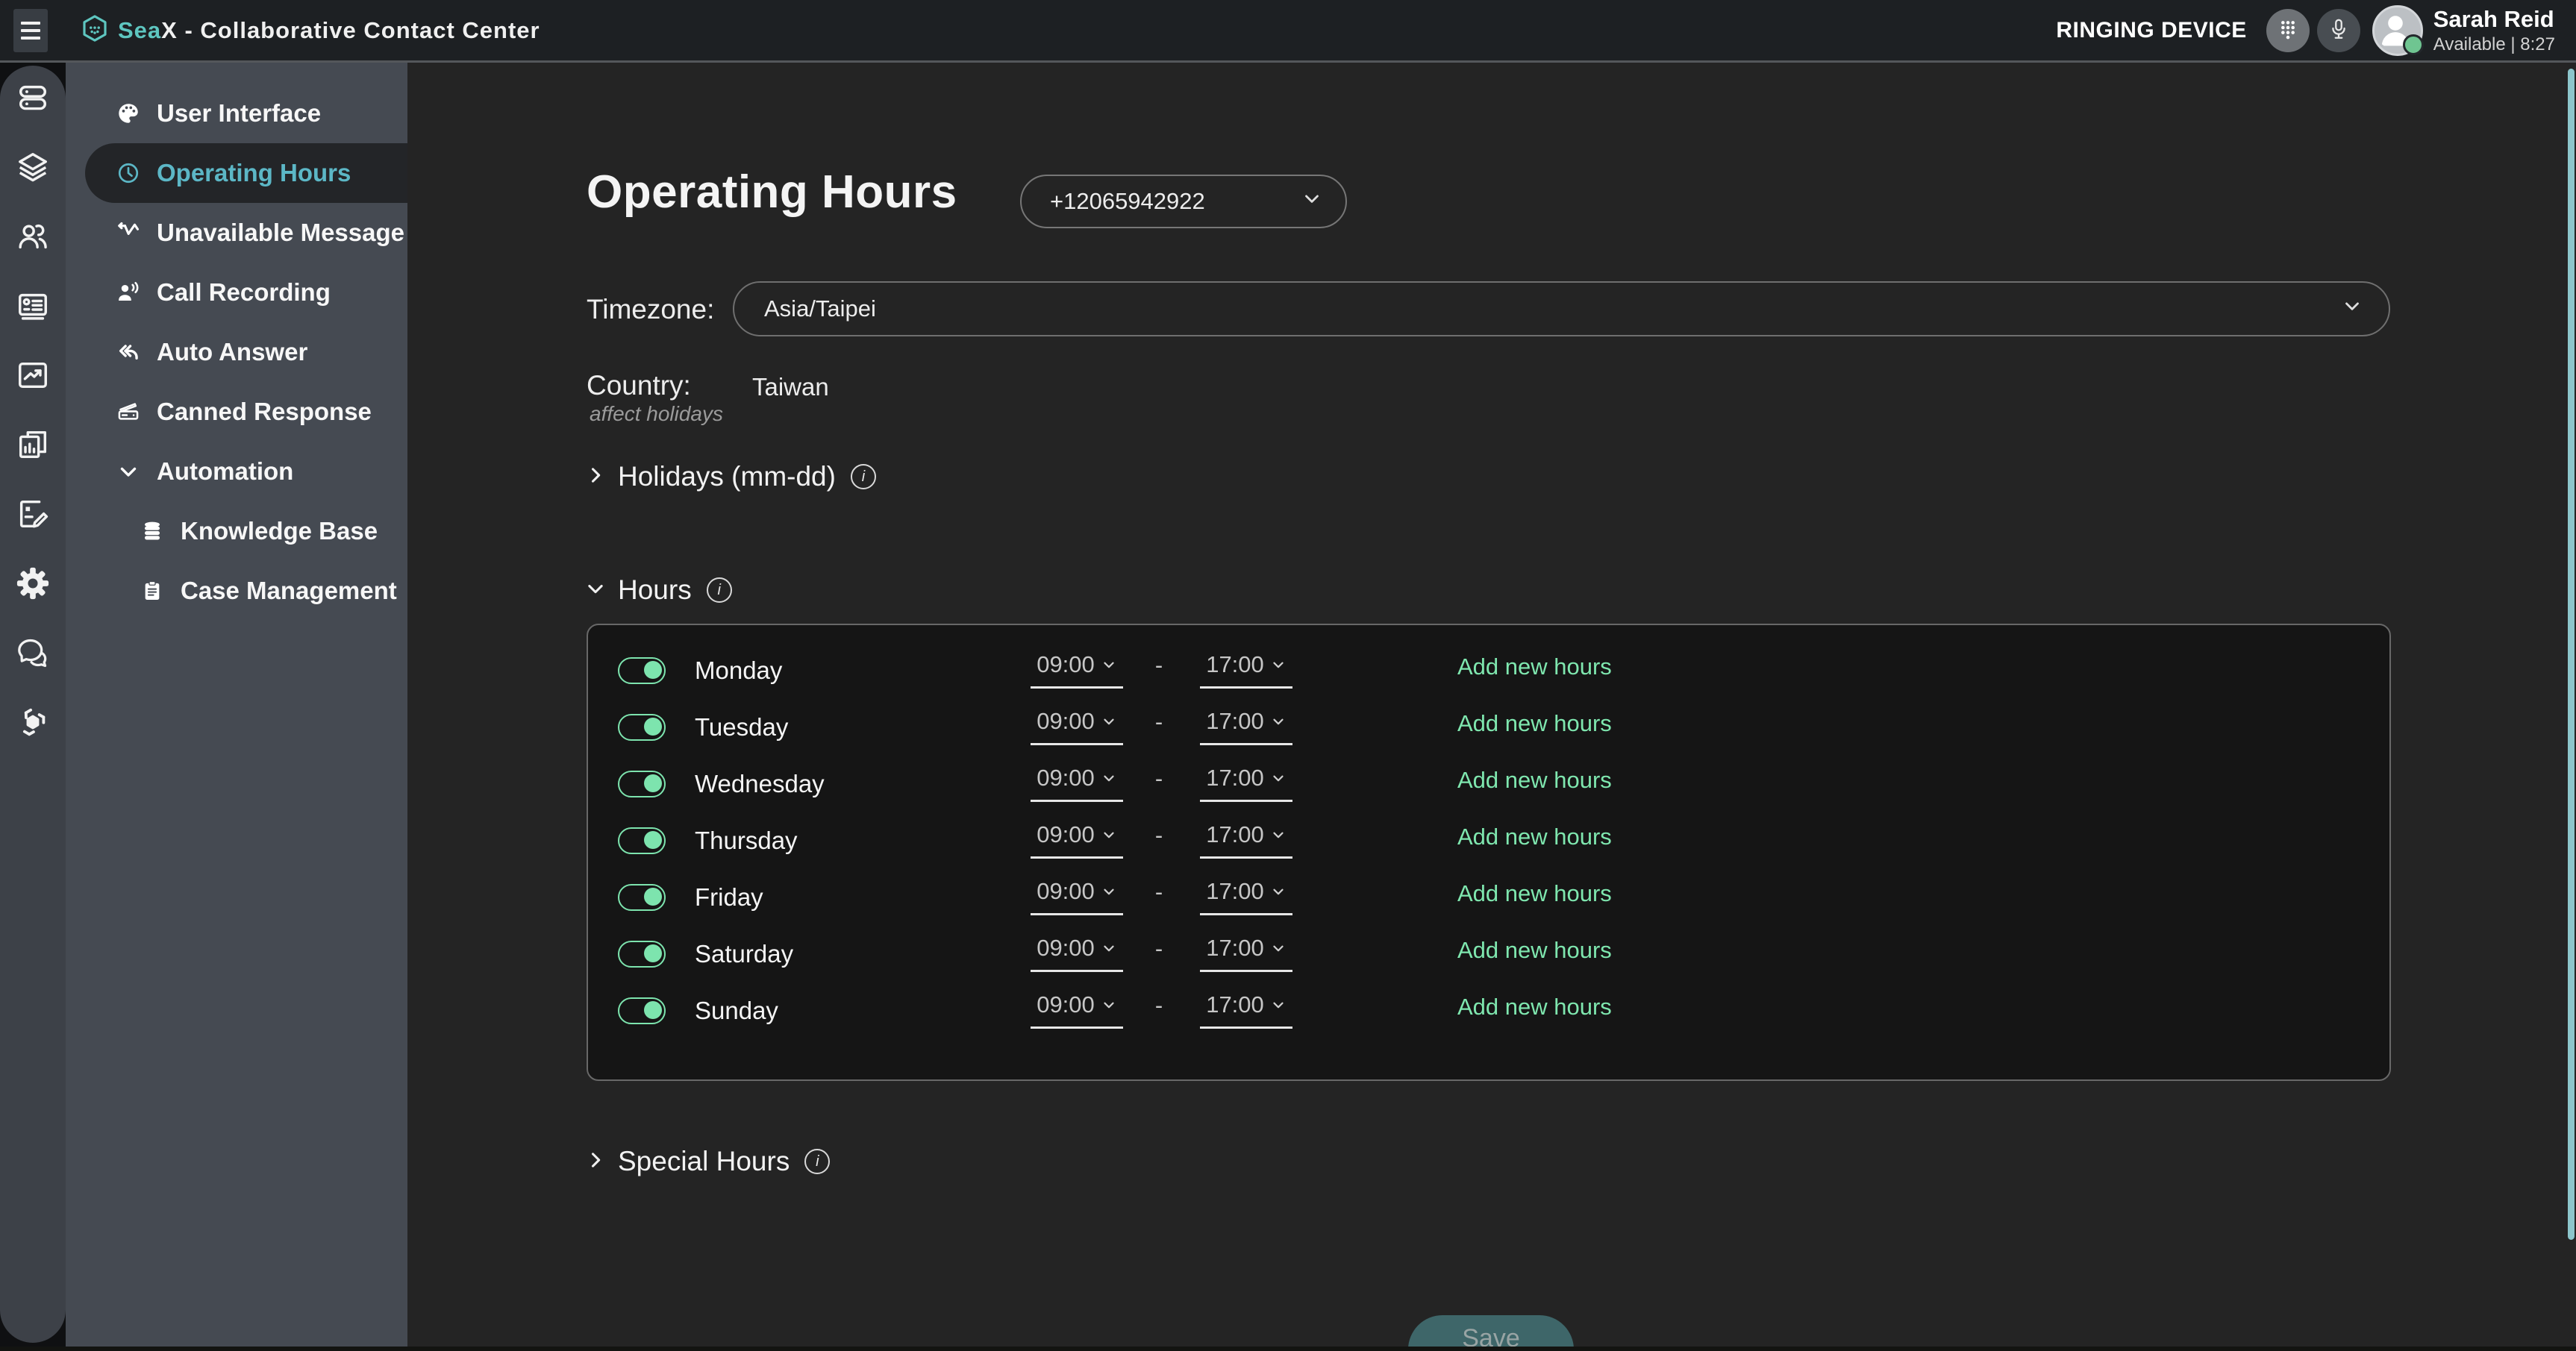  Describe the element at coordinates (1561, 308) in the screenshot. I see `timezone-select: Asia/Taipei` at that location.